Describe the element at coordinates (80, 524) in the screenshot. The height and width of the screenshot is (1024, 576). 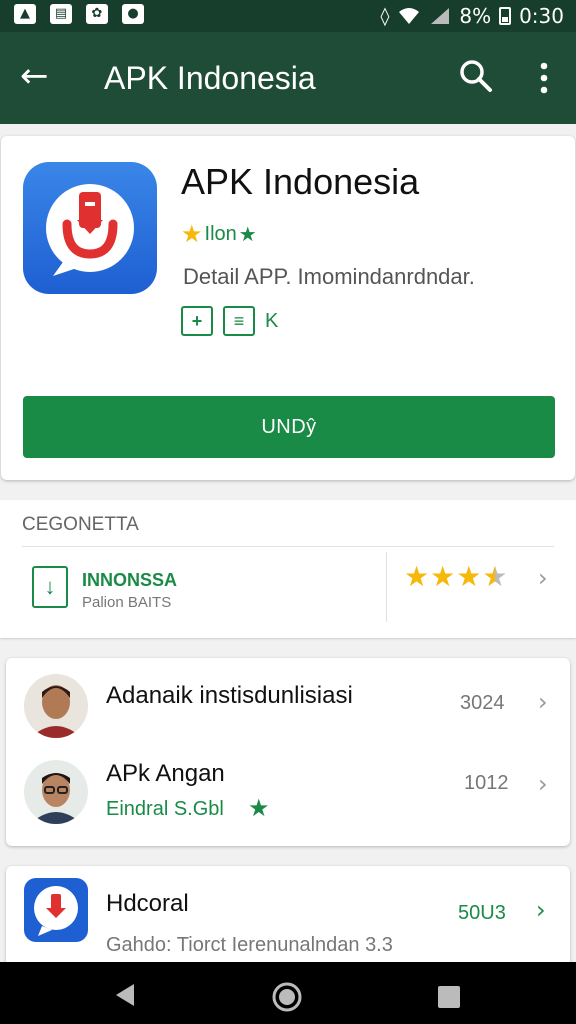
I see `section-label: CEGONETTA` at that location.